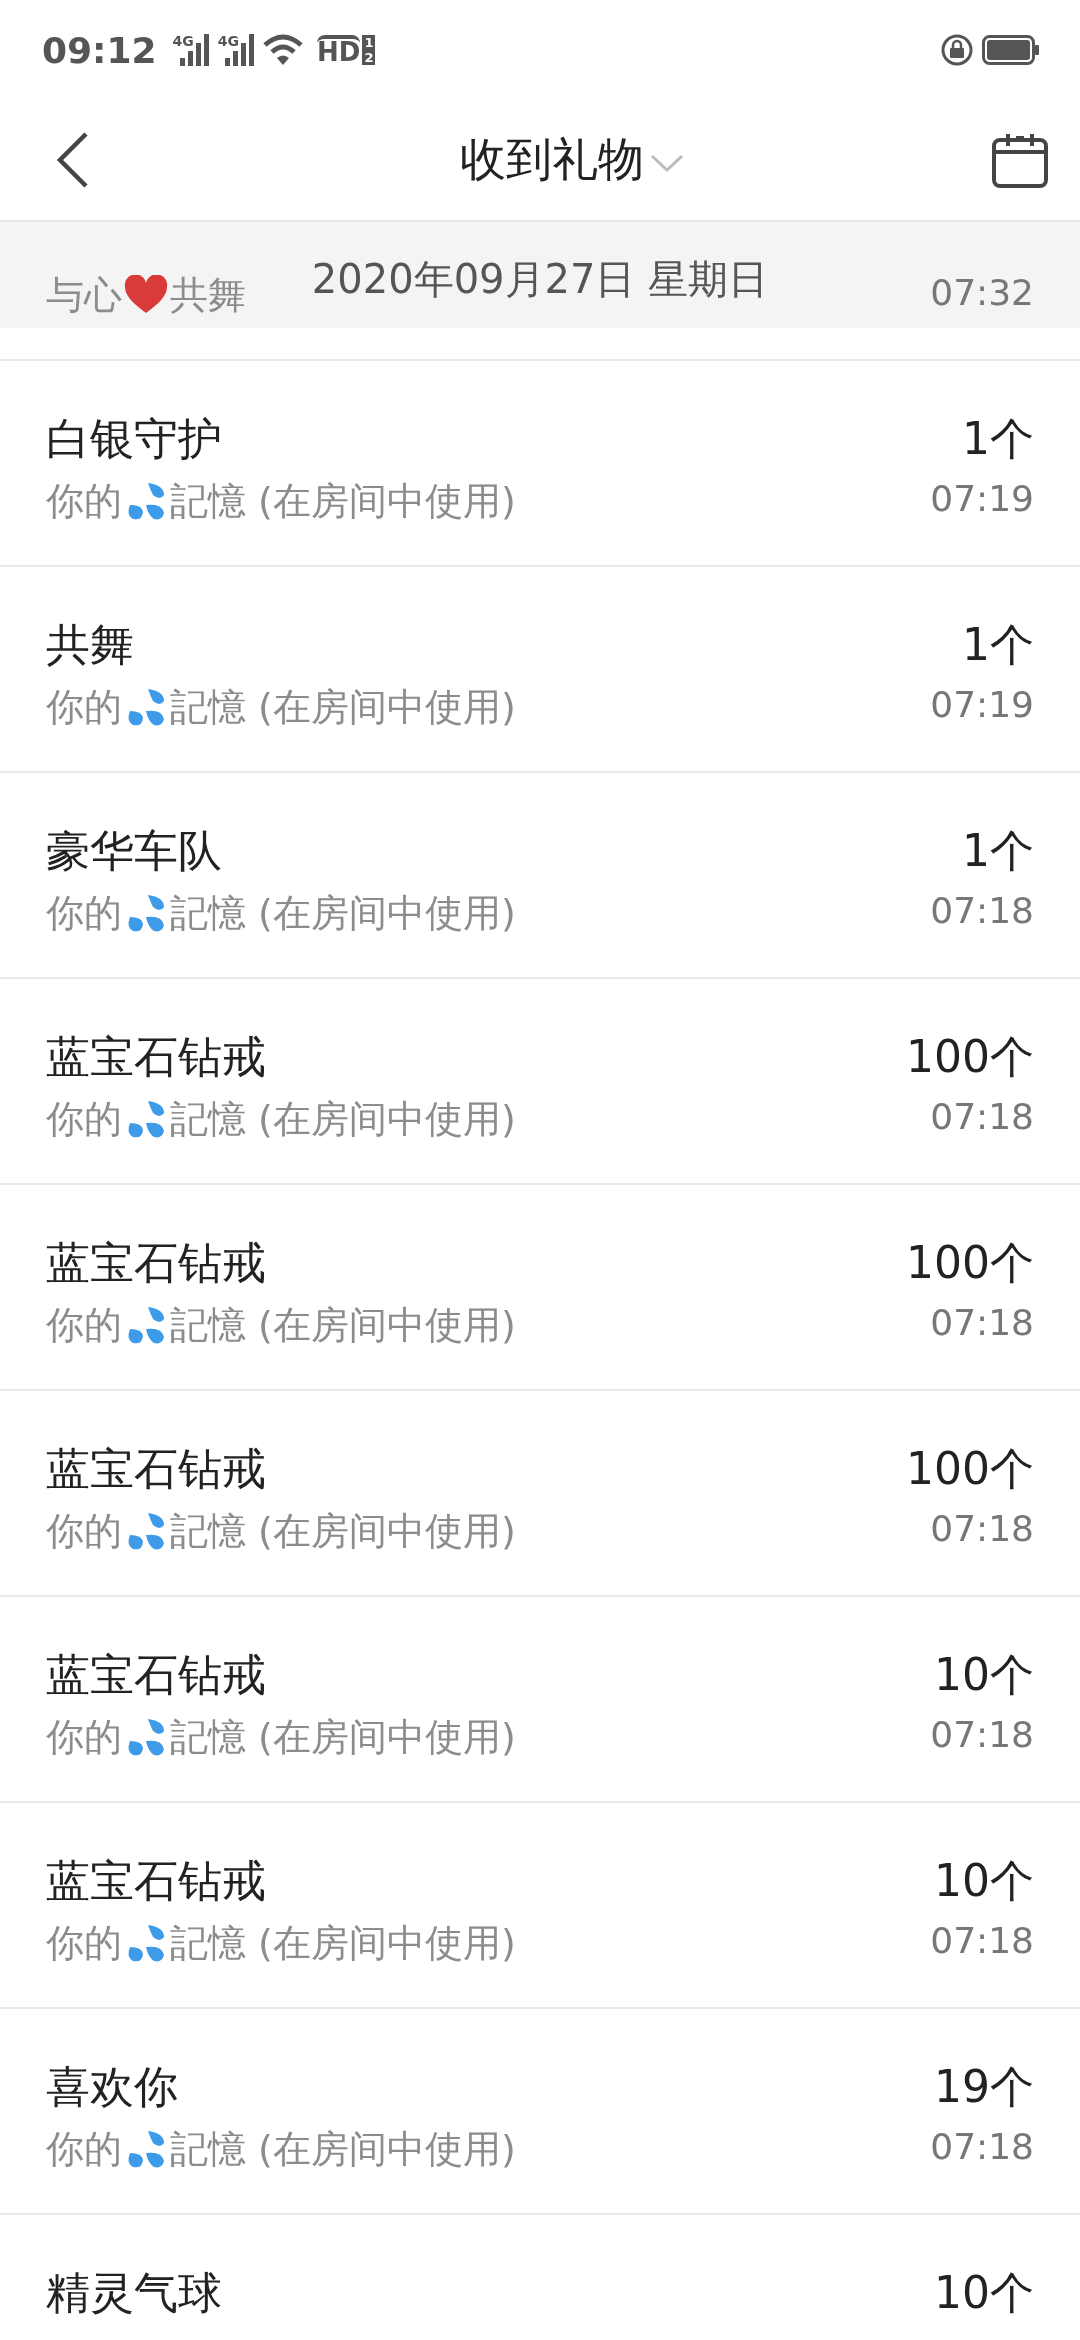 The height and width of the screenshot is (2340, 1080). What do you see at coordinates (112, 2087) in the screenshot?
I see `gift-name: 喜欢你` at bounding box center [112, 2087].